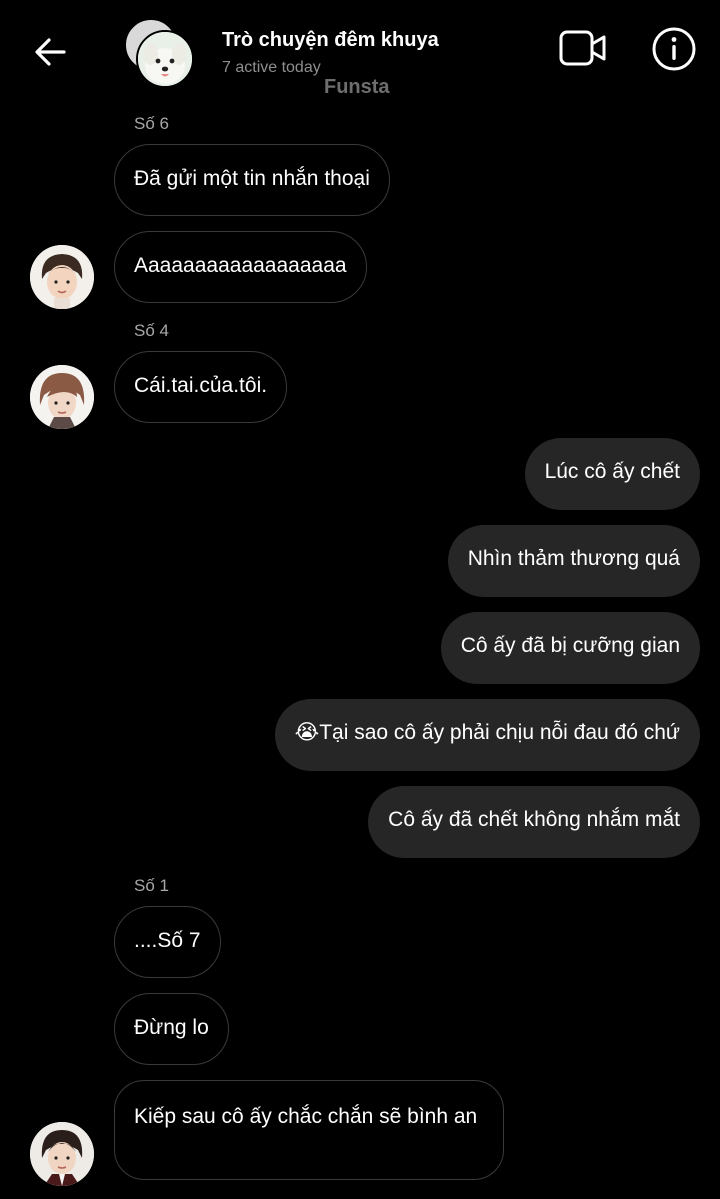 Image resolution: width=720 pixels, height=1199 pixels. I want to click on message-bubble-outgoing: 😭Tại sao cô ấy phải chịu nỗi đau đó chứ, so click(487, 735).